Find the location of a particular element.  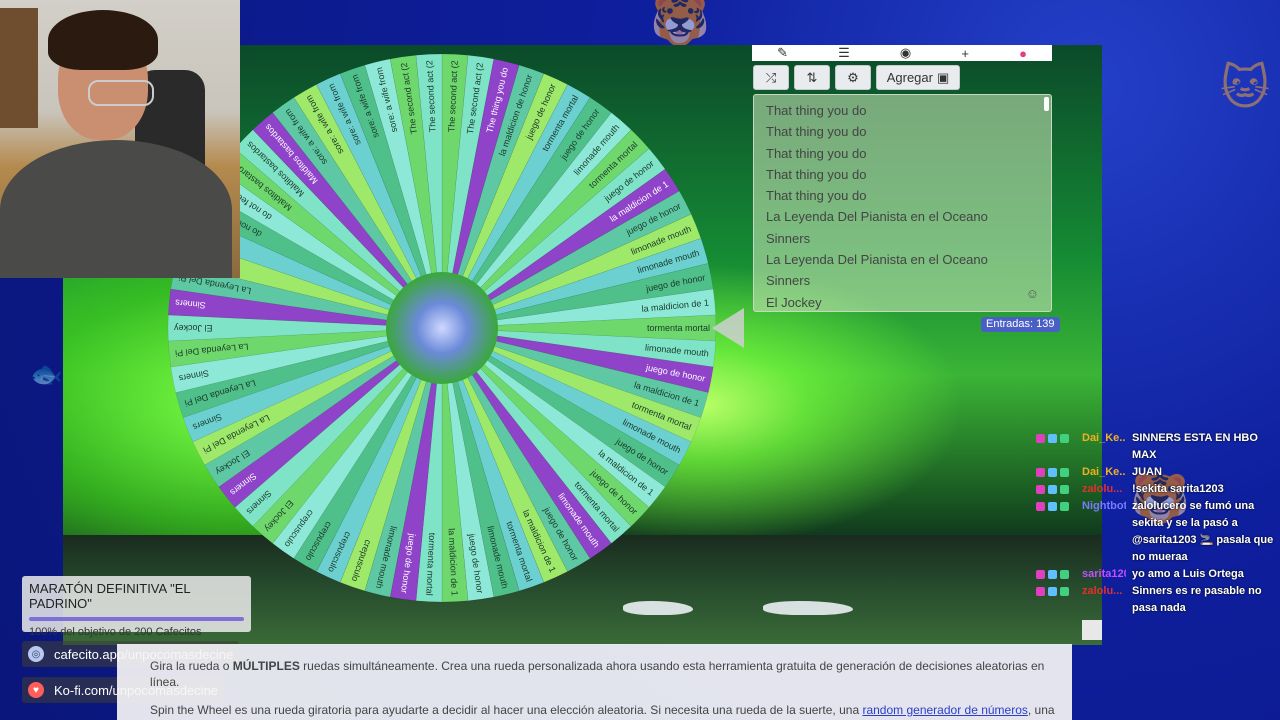

chat-message: zalolu... !sekita sarita1203 is located at coordinates (1158, 489).